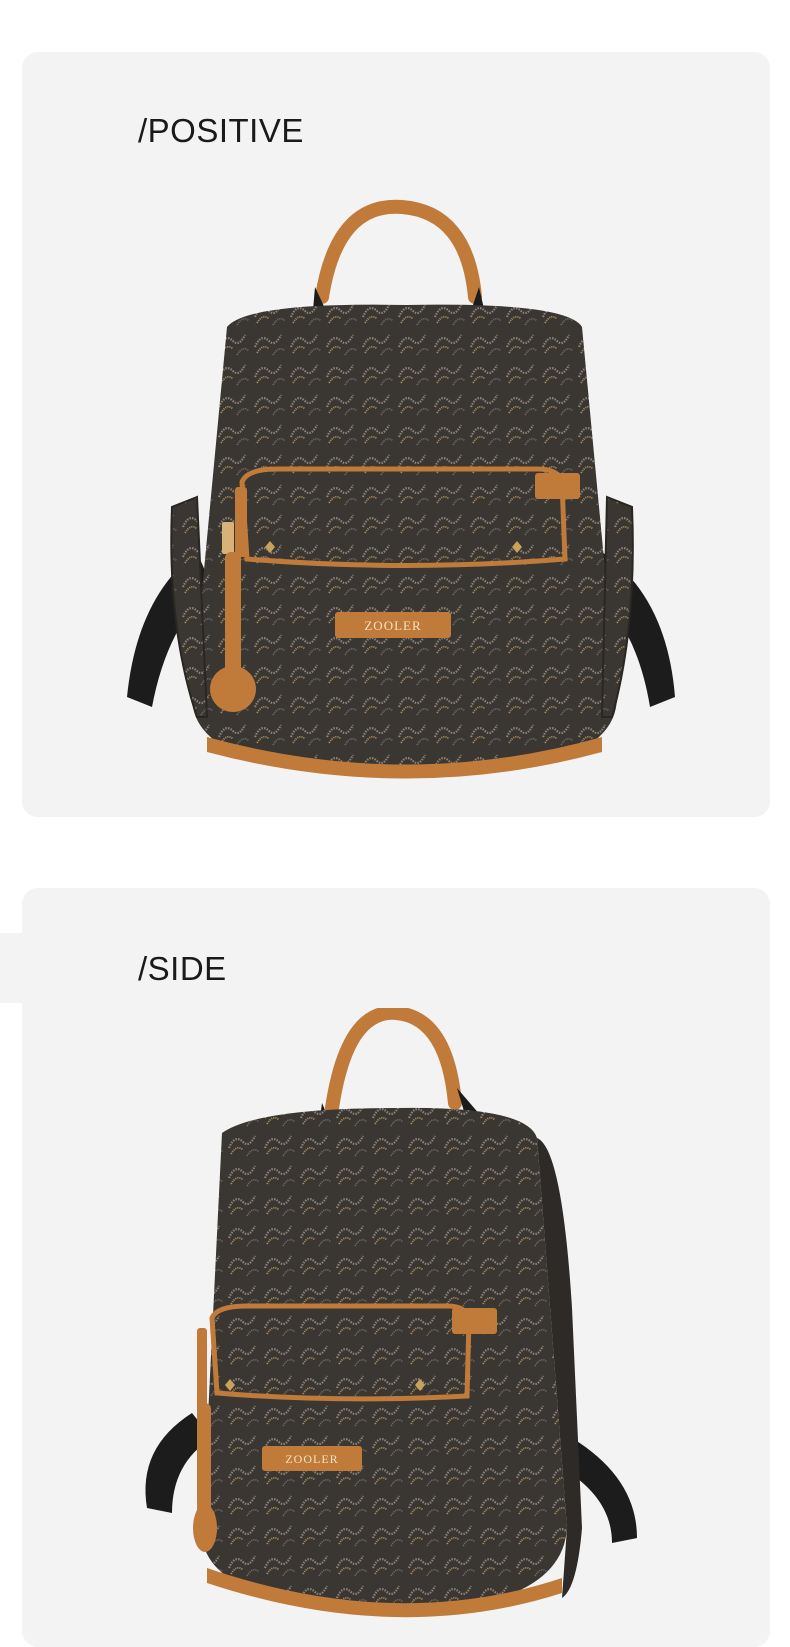  I want to click on side-strip-decoration, so click(11, 968).